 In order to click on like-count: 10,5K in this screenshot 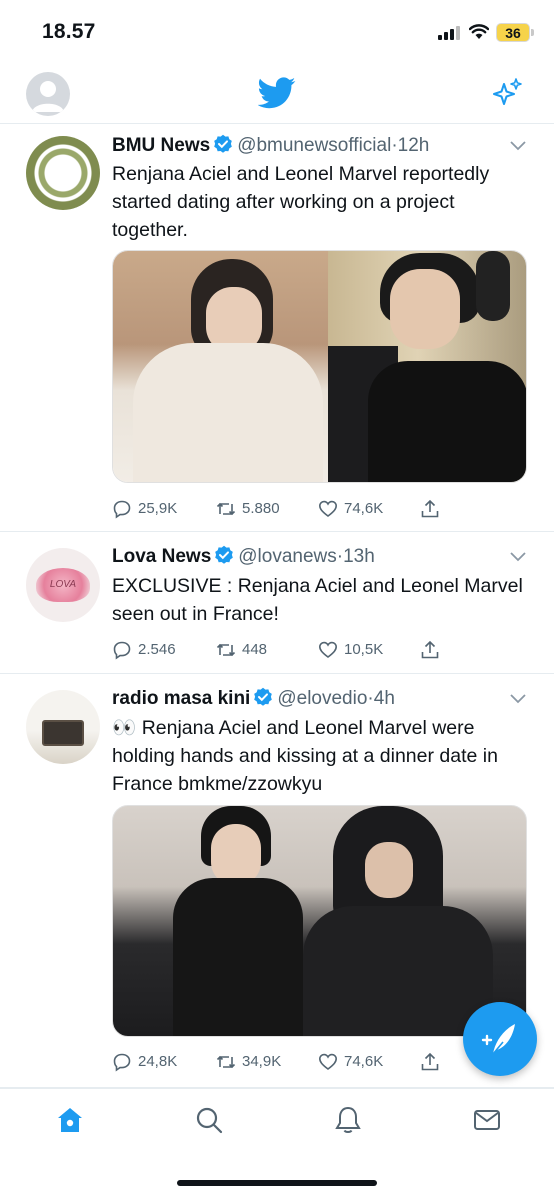, I will do `click(364, 649)`.